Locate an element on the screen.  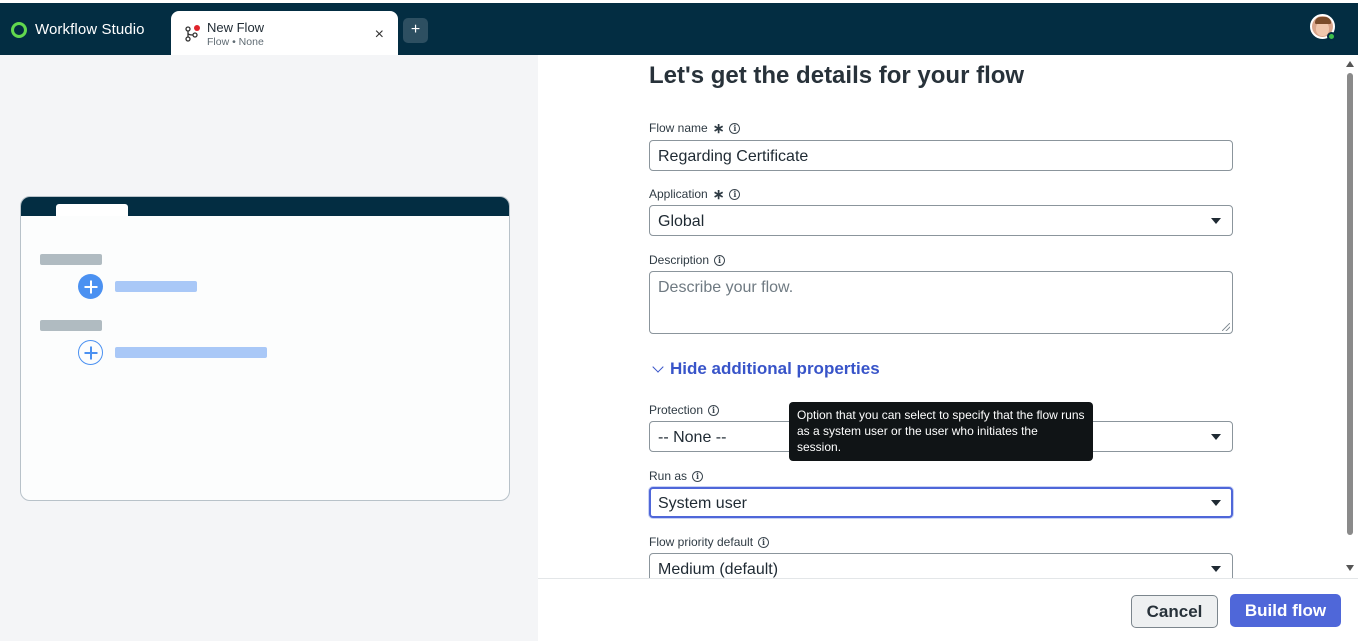
flow-name-label-text: Flow name is located at coordinates (678, 128).